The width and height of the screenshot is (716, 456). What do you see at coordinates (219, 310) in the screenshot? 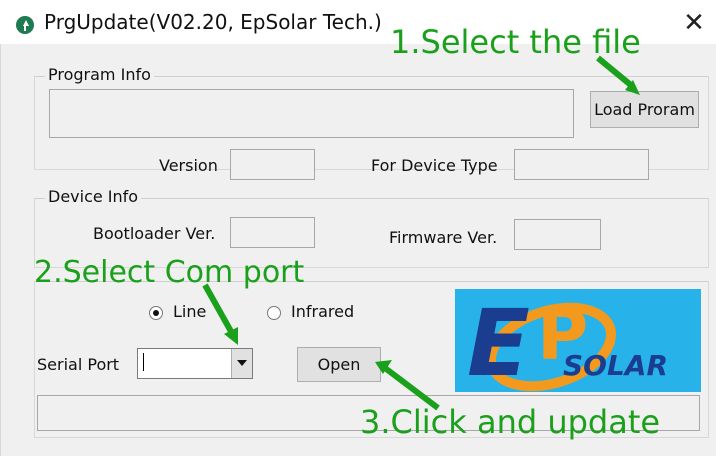
I see `arrow-to-serial-port` at bounding box center [219, 310].